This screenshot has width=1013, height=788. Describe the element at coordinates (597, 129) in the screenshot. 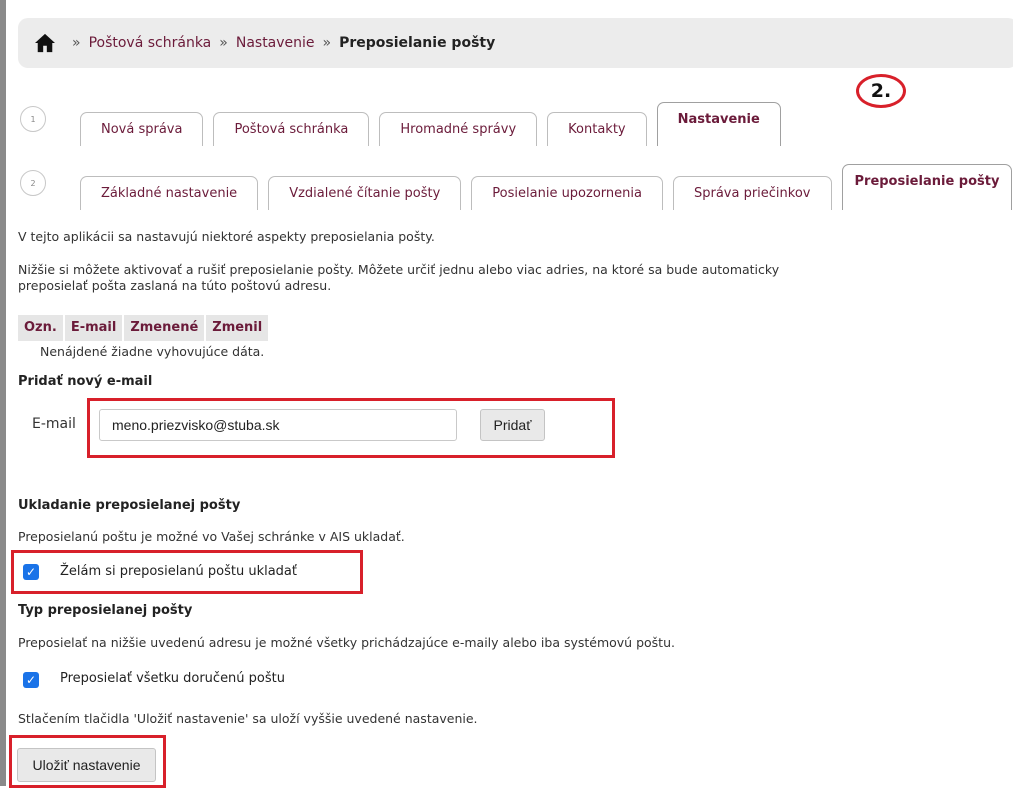

I see `tab-contacts: Kontakty` at that location.